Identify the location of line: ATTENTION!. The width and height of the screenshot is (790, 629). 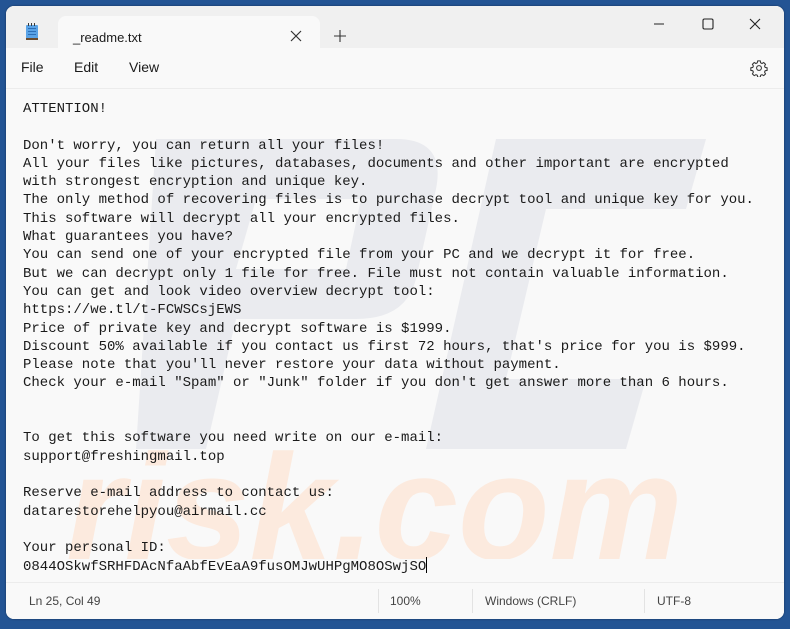
(65, 109).